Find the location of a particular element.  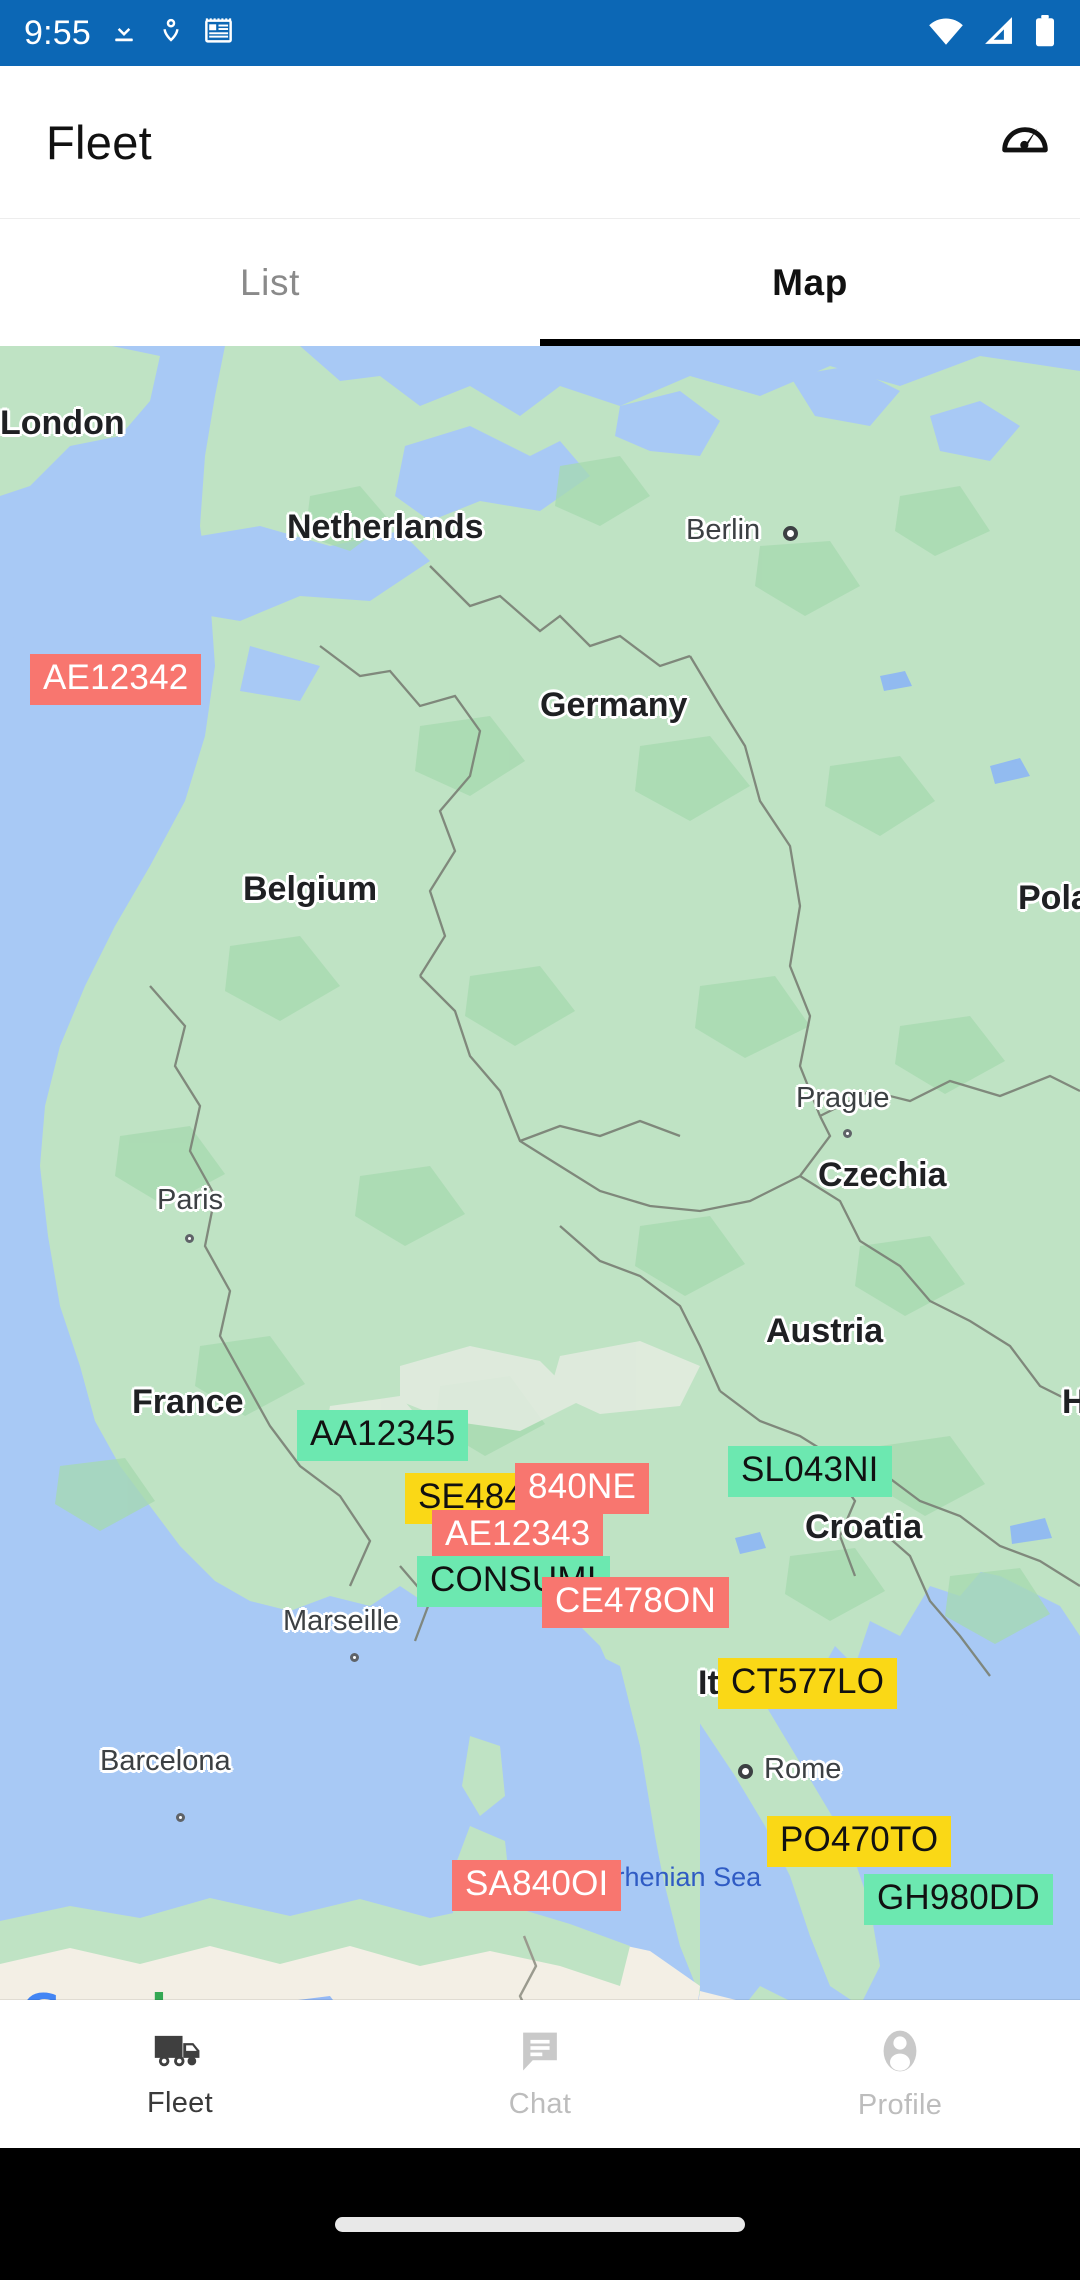

battery-icon is located at coordinates (1045, 33).